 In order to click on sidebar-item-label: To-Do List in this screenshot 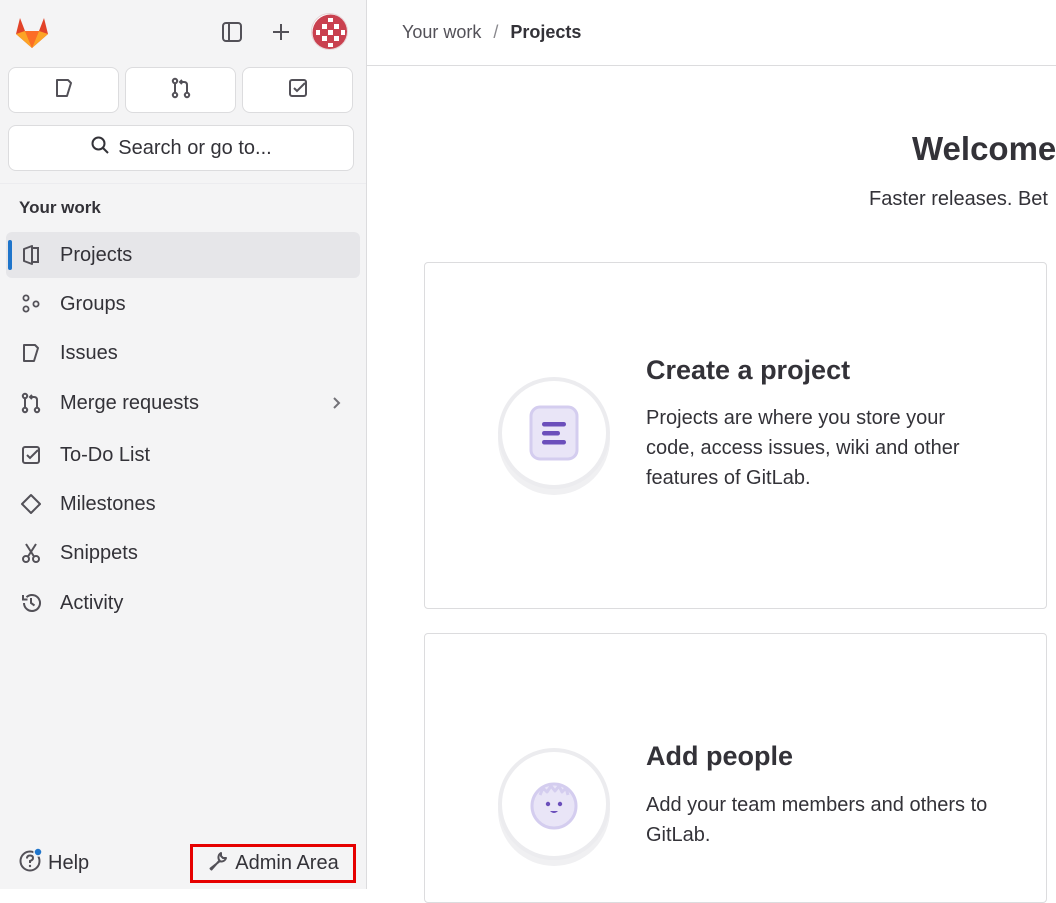, I will do `click(105, 454)`.